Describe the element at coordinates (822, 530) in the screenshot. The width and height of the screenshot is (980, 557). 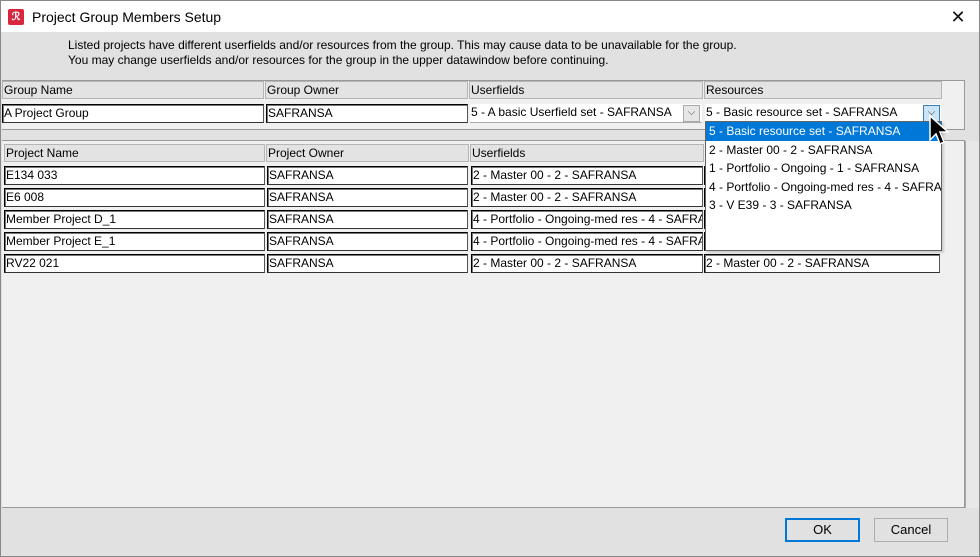
I see `ok-button: OK` at that location.